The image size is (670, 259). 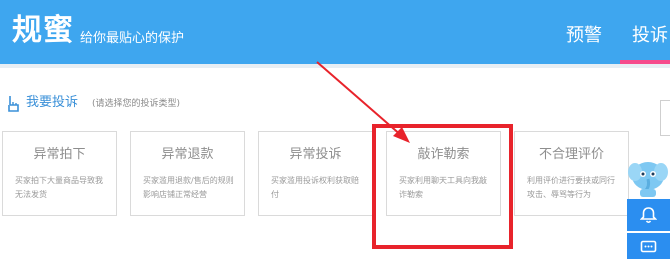 What do you see at coordinates (363, 102) in the screenshot?
I see `annotation-arrow-icon` at bounding box center [363, 102].